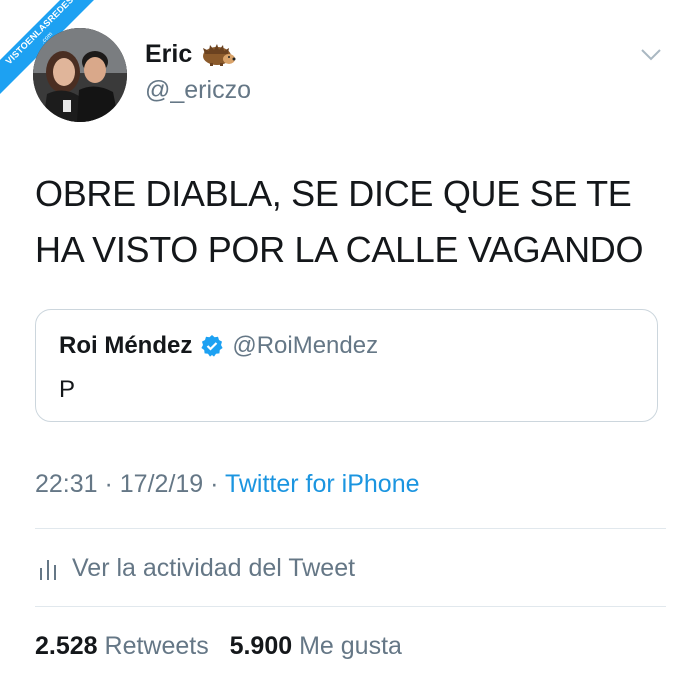 The image size is (700, 684). What do you see at coordinates (161, 484) in the screenshot?
I see `tweet-date: 17/2/19` at bounding box center [161, 484].